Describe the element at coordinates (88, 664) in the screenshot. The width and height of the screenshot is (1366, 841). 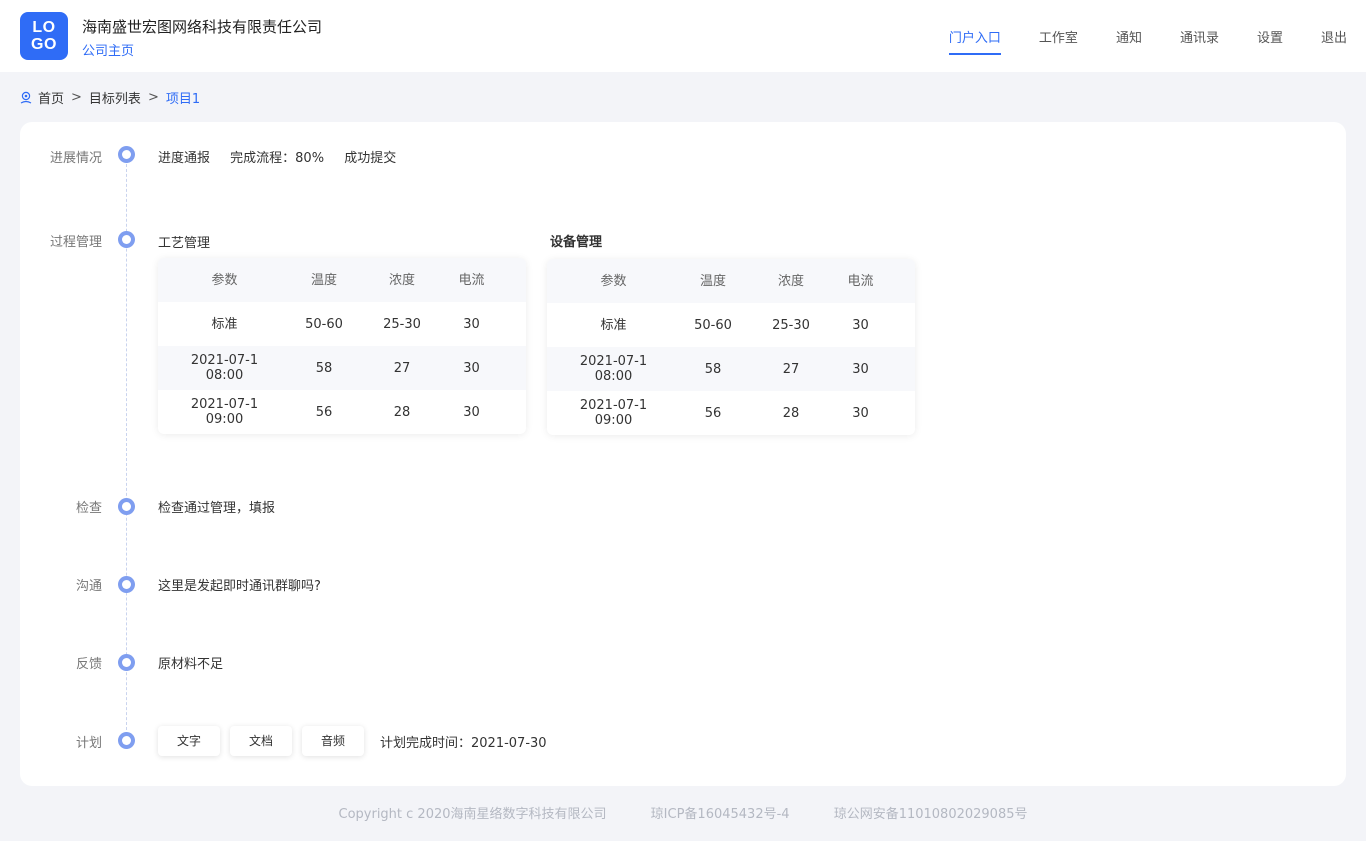
I see `label-feedback: 反馈` at that location.